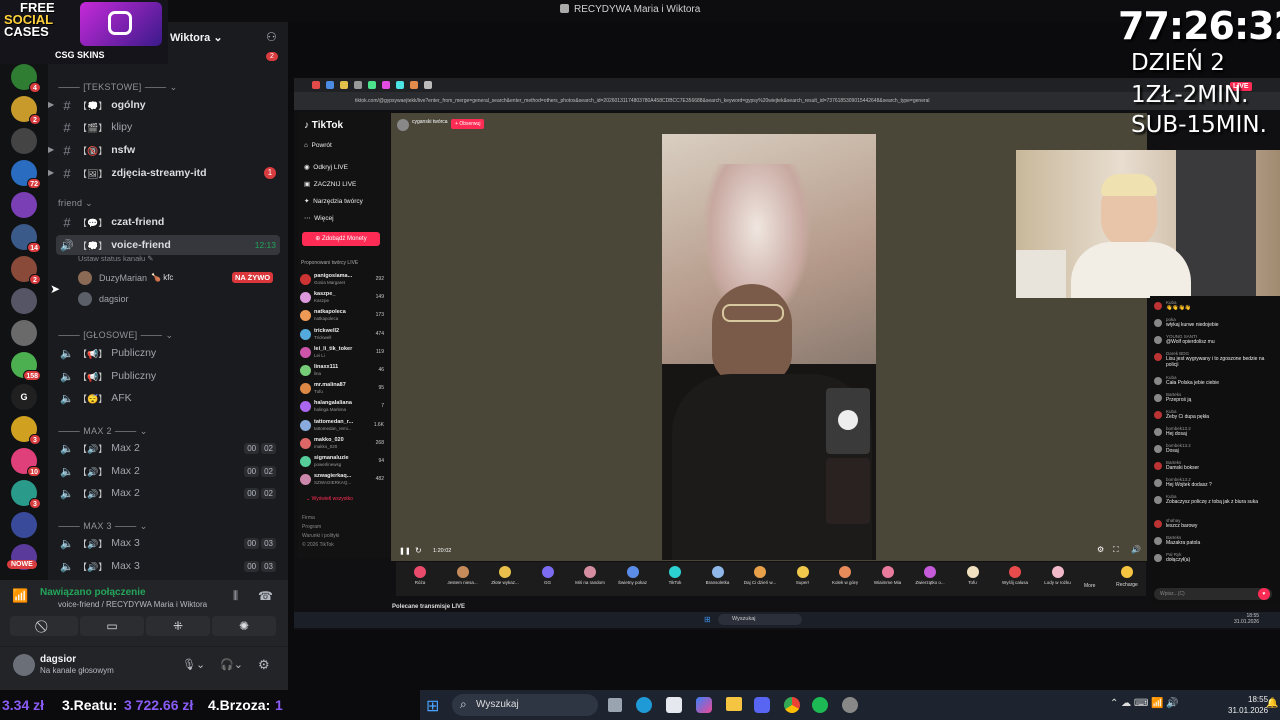  I want to click on creator-row: panigosiama... Gosia Margaret 292, so click(343, 280).